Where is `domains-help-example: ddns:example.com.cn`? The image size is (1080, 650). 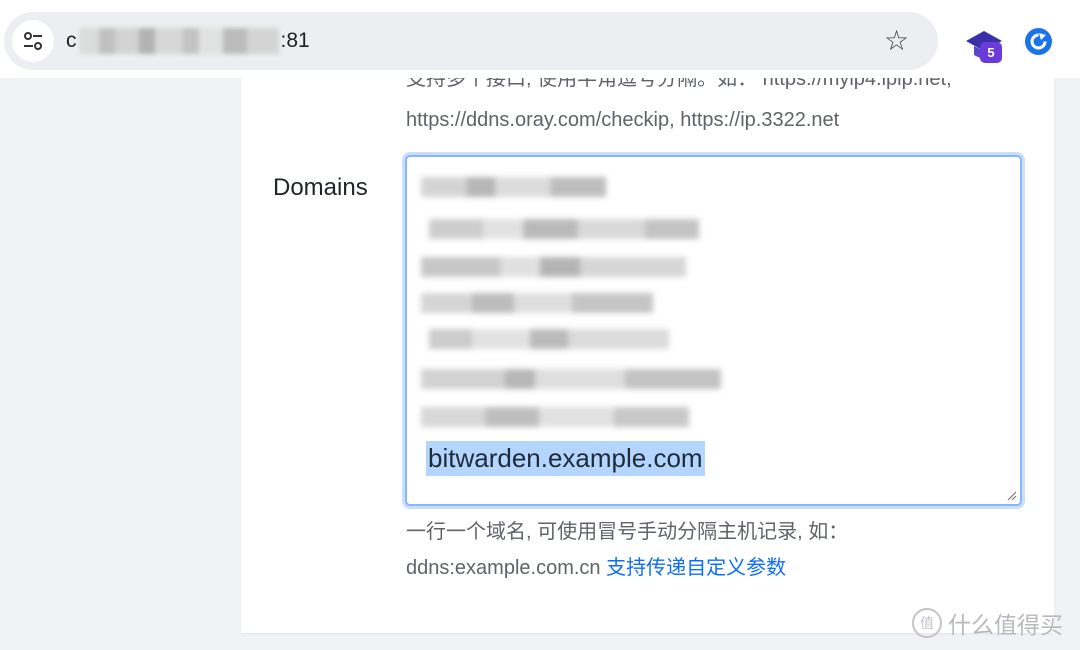
domains-help-example: ddns:example.com.cn is located at coordinates (503, 568).